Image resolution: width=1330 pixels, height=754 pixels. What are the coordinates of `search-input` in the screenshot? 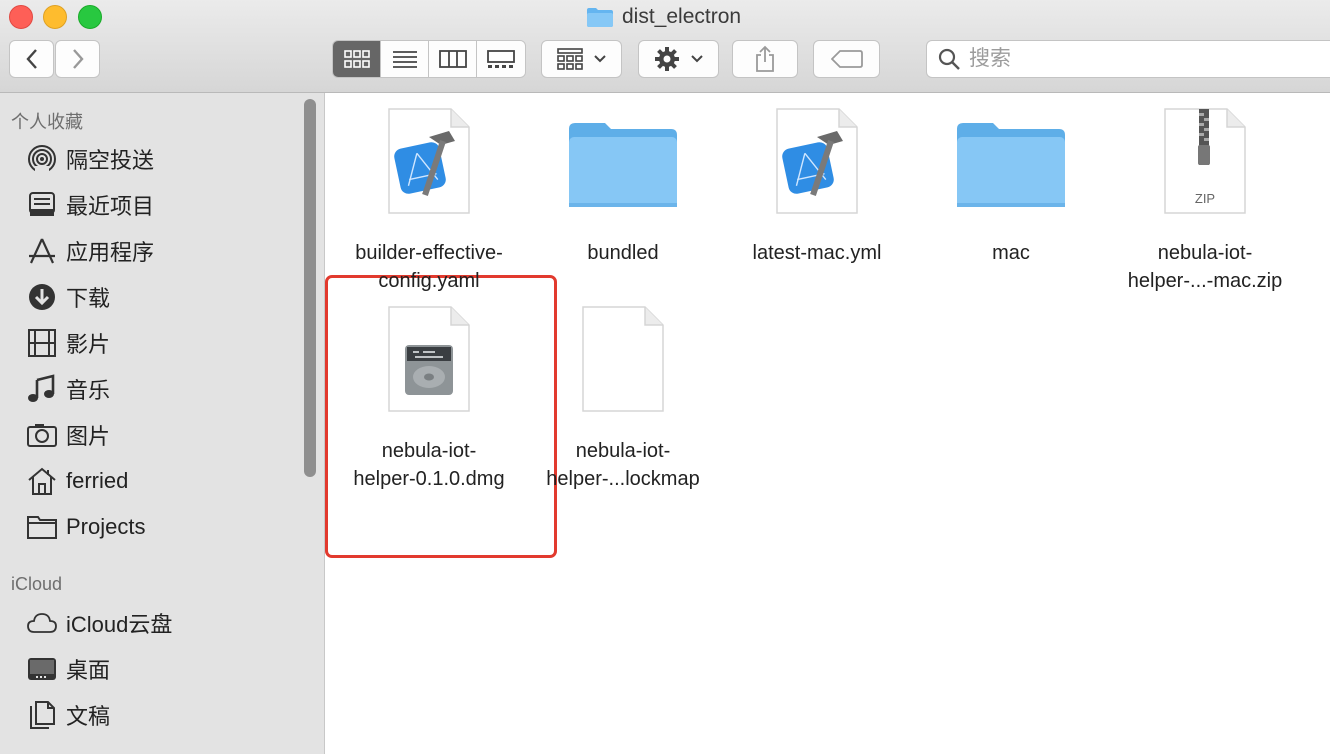 It's located at (1139, 59).